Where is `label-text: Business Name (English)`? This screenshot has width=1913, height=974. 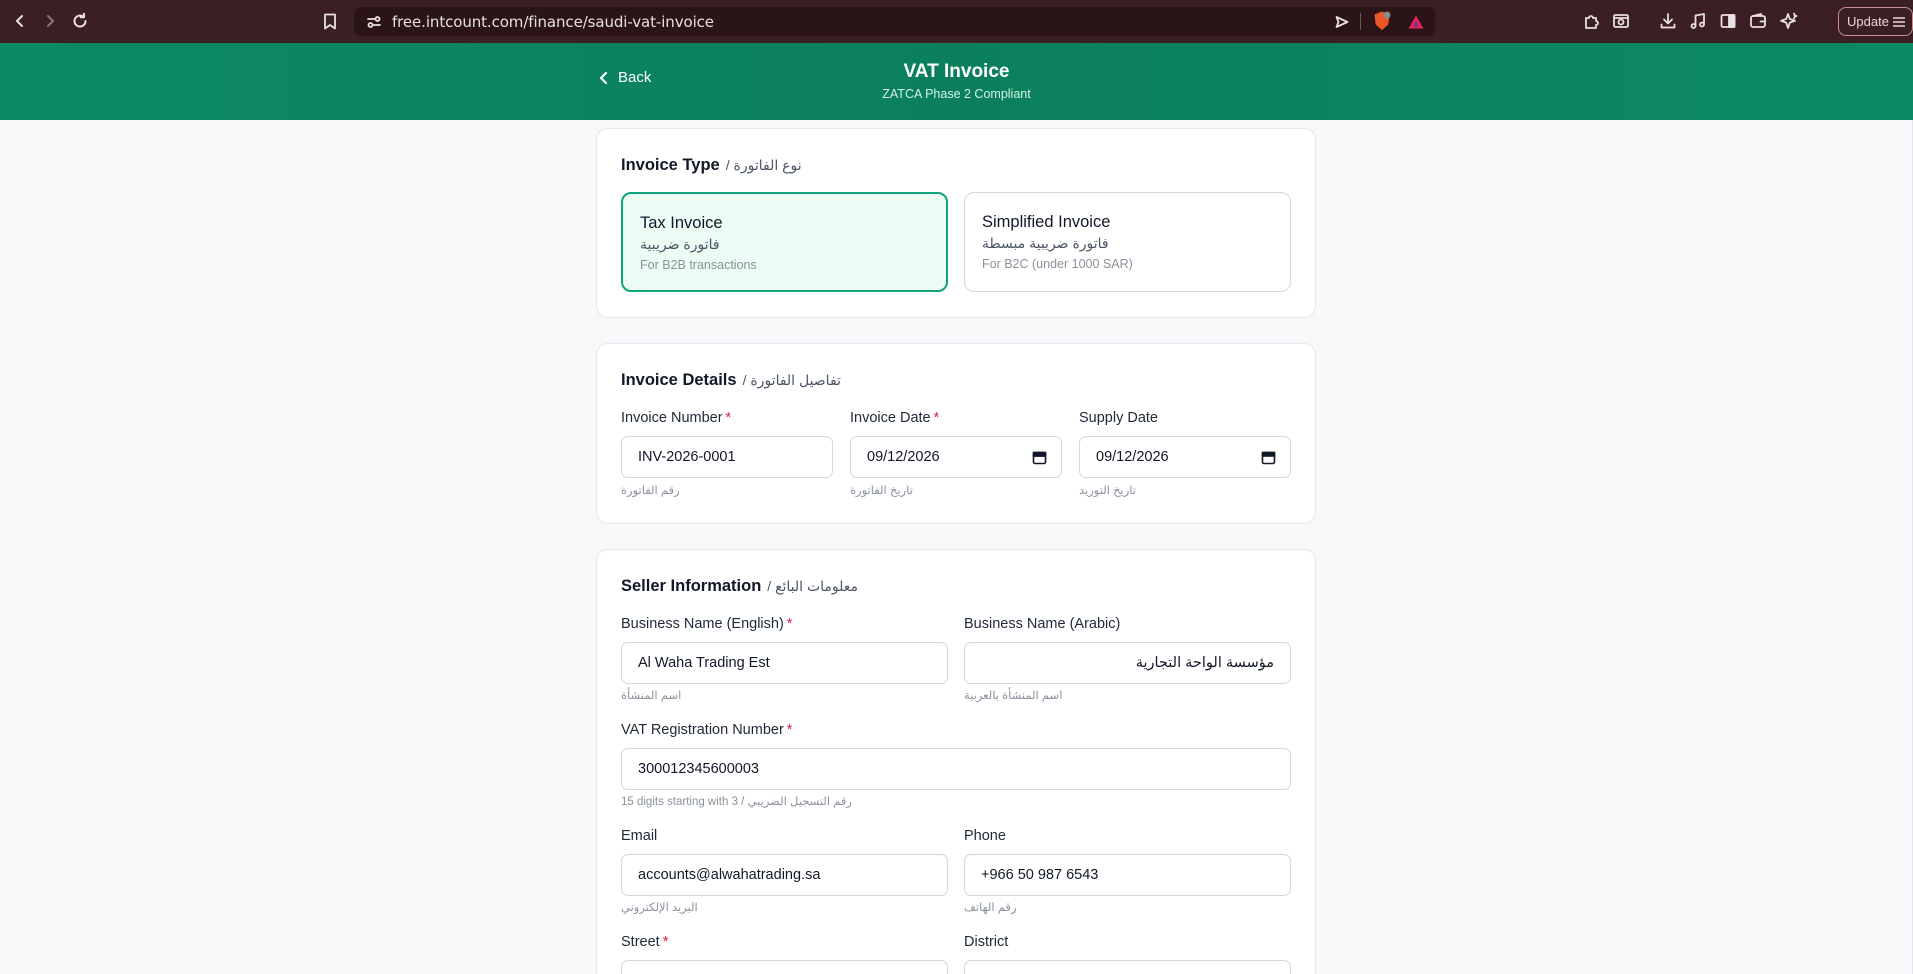
label-text: Business Name (English) is located at coordinates (702, 624).